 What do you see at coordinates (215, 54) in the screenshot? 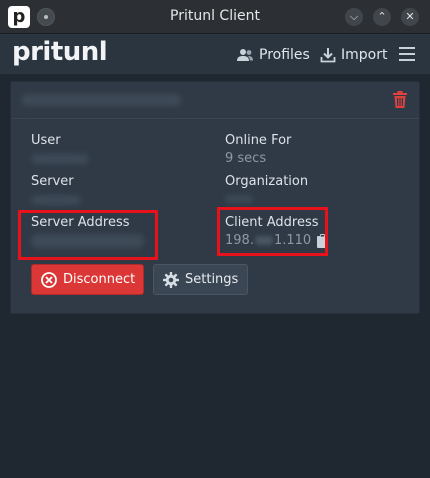
I see `app-header: pritunl Profiles Import` at bounding box center [215, 54].